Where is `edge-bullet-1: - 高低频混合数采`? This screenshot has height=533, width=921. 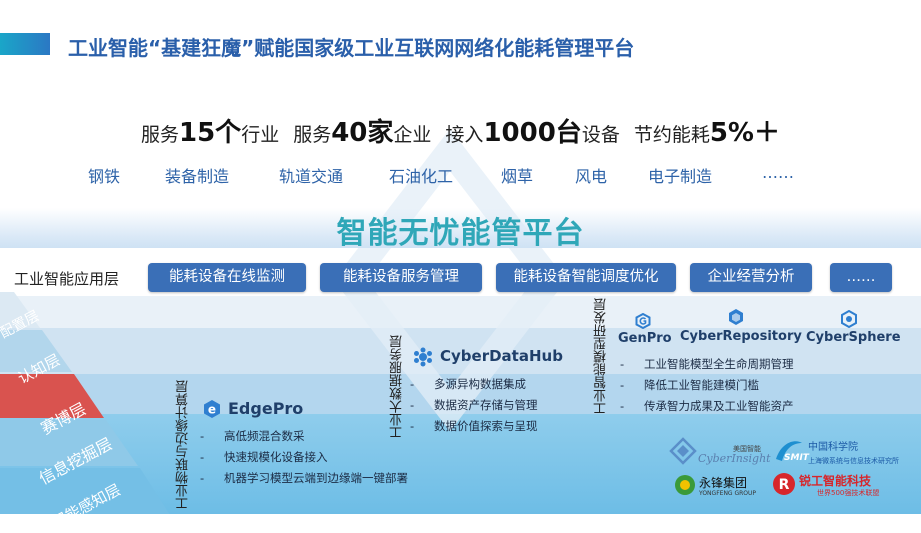 edge-bullet-1: - 高低频混合数采 is located at coordinates (252, 436).